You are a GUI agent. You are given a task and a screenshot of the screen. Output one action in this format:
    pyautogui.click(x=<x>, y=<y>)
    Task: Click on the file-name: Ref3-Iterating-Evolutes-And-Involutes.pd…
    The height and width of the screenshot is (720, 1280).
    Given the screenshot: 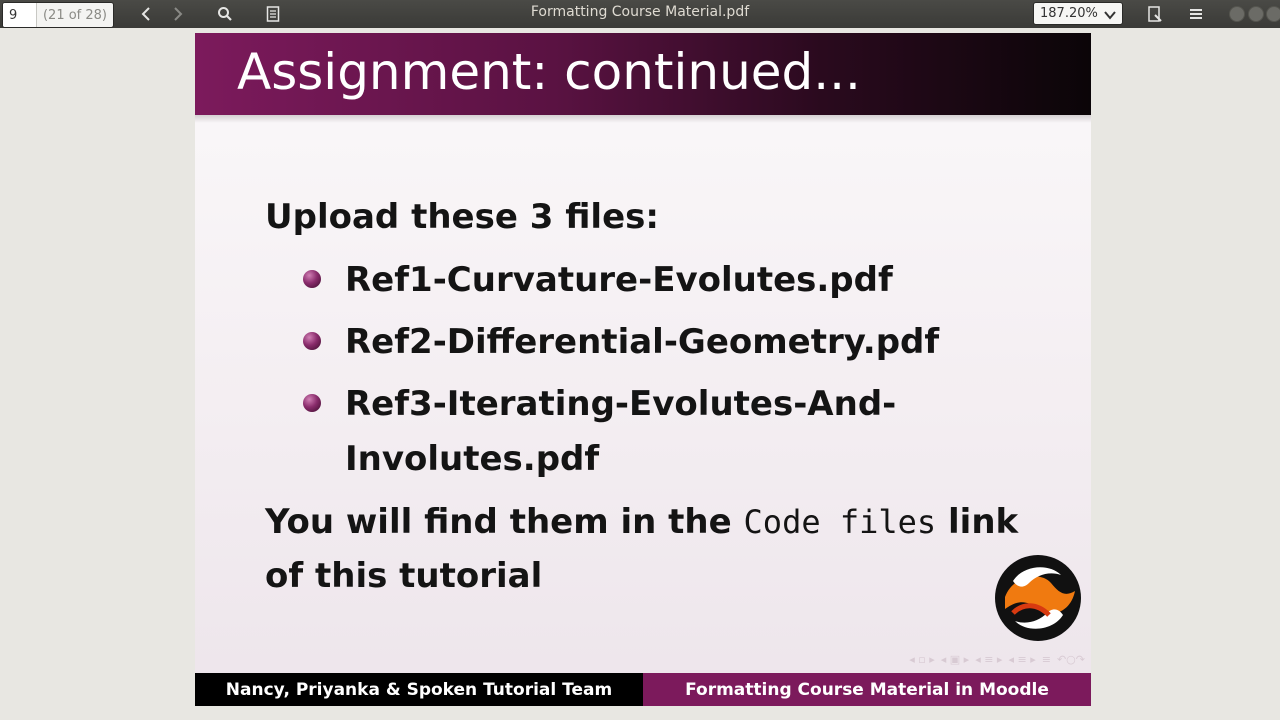 What is the action you would take?
    pyautogui.click(x=621, y=431)
    